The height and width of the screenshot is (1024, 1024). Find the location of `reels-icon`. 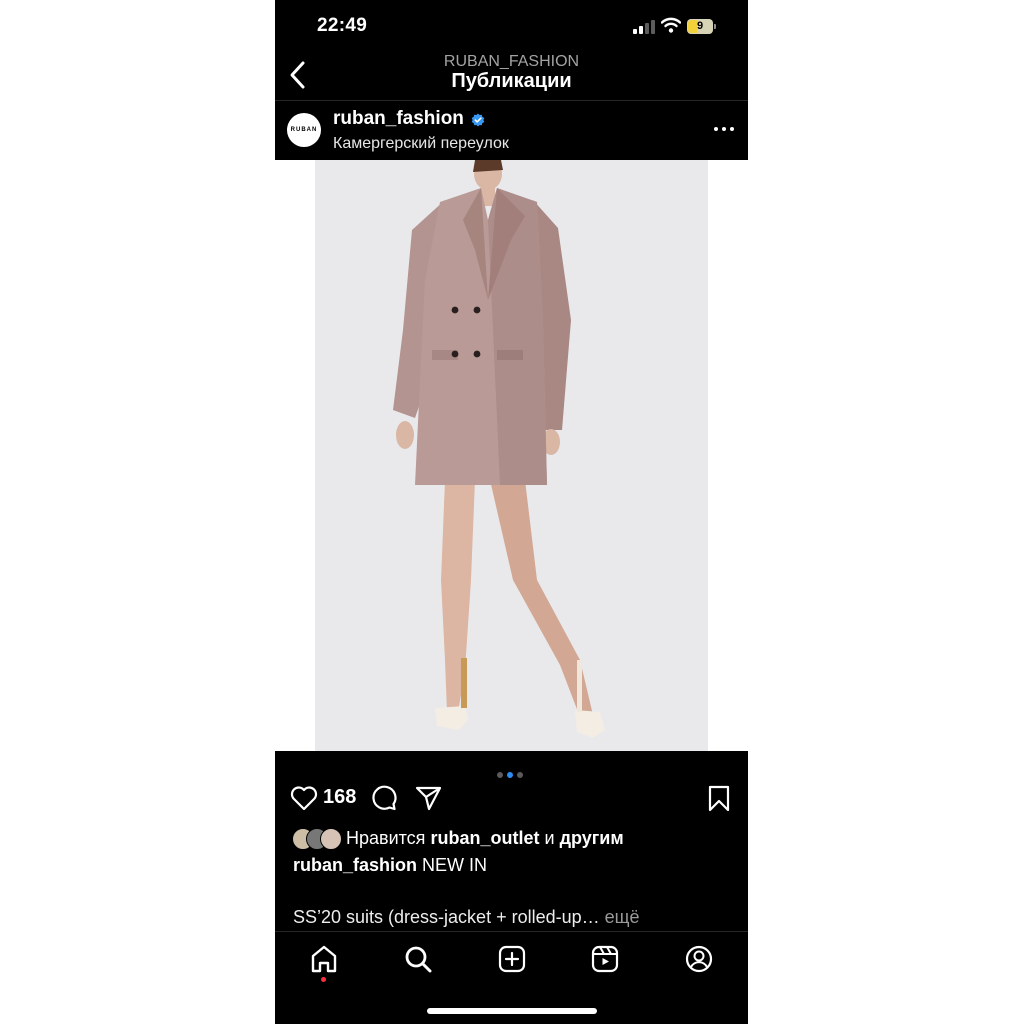

reels-icon is located at coordinates (605, 959).